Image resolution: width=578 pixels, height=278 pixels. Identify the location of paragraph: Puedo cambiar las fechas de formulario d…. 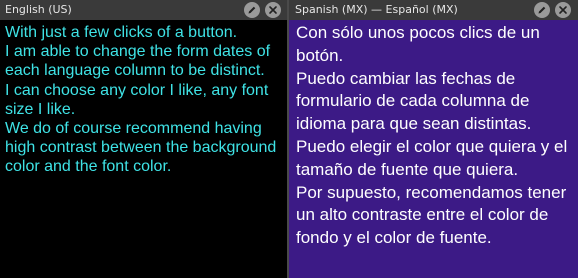
(414, 101).